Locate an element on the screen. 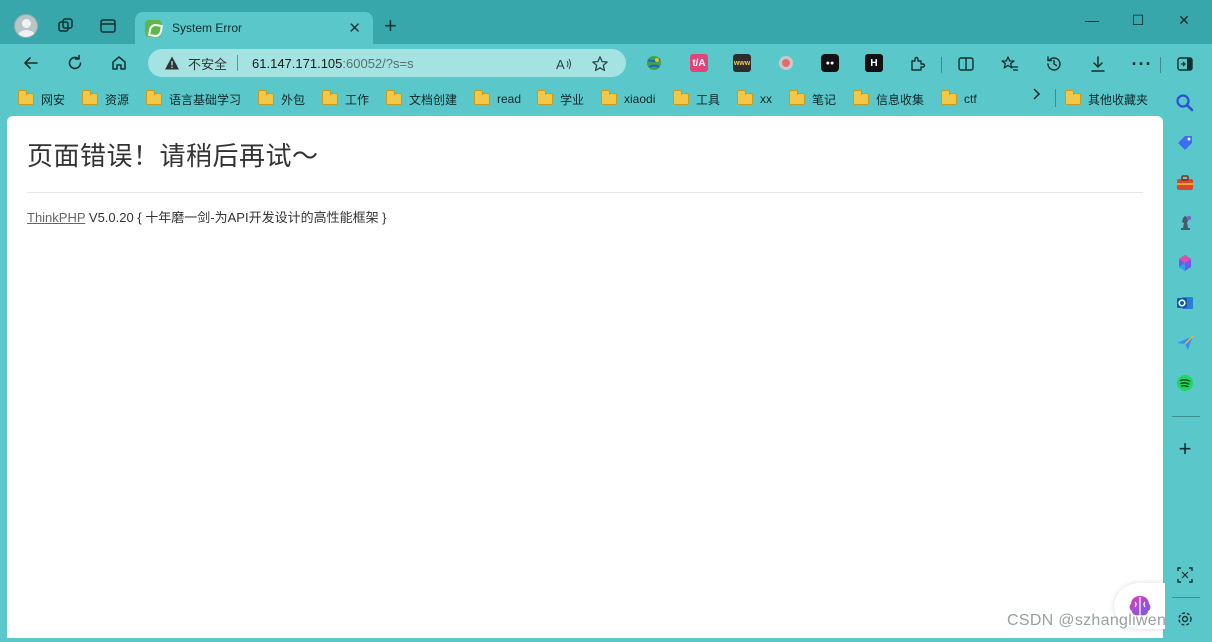 The width and height of the screenshot is (1212, 642). bookmark-folder: 信息收集 is located at coordinates (888, 99).